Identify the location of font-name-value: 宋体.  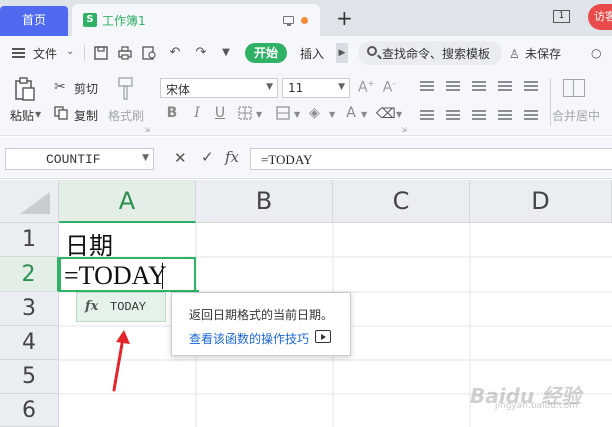
(178, 90).